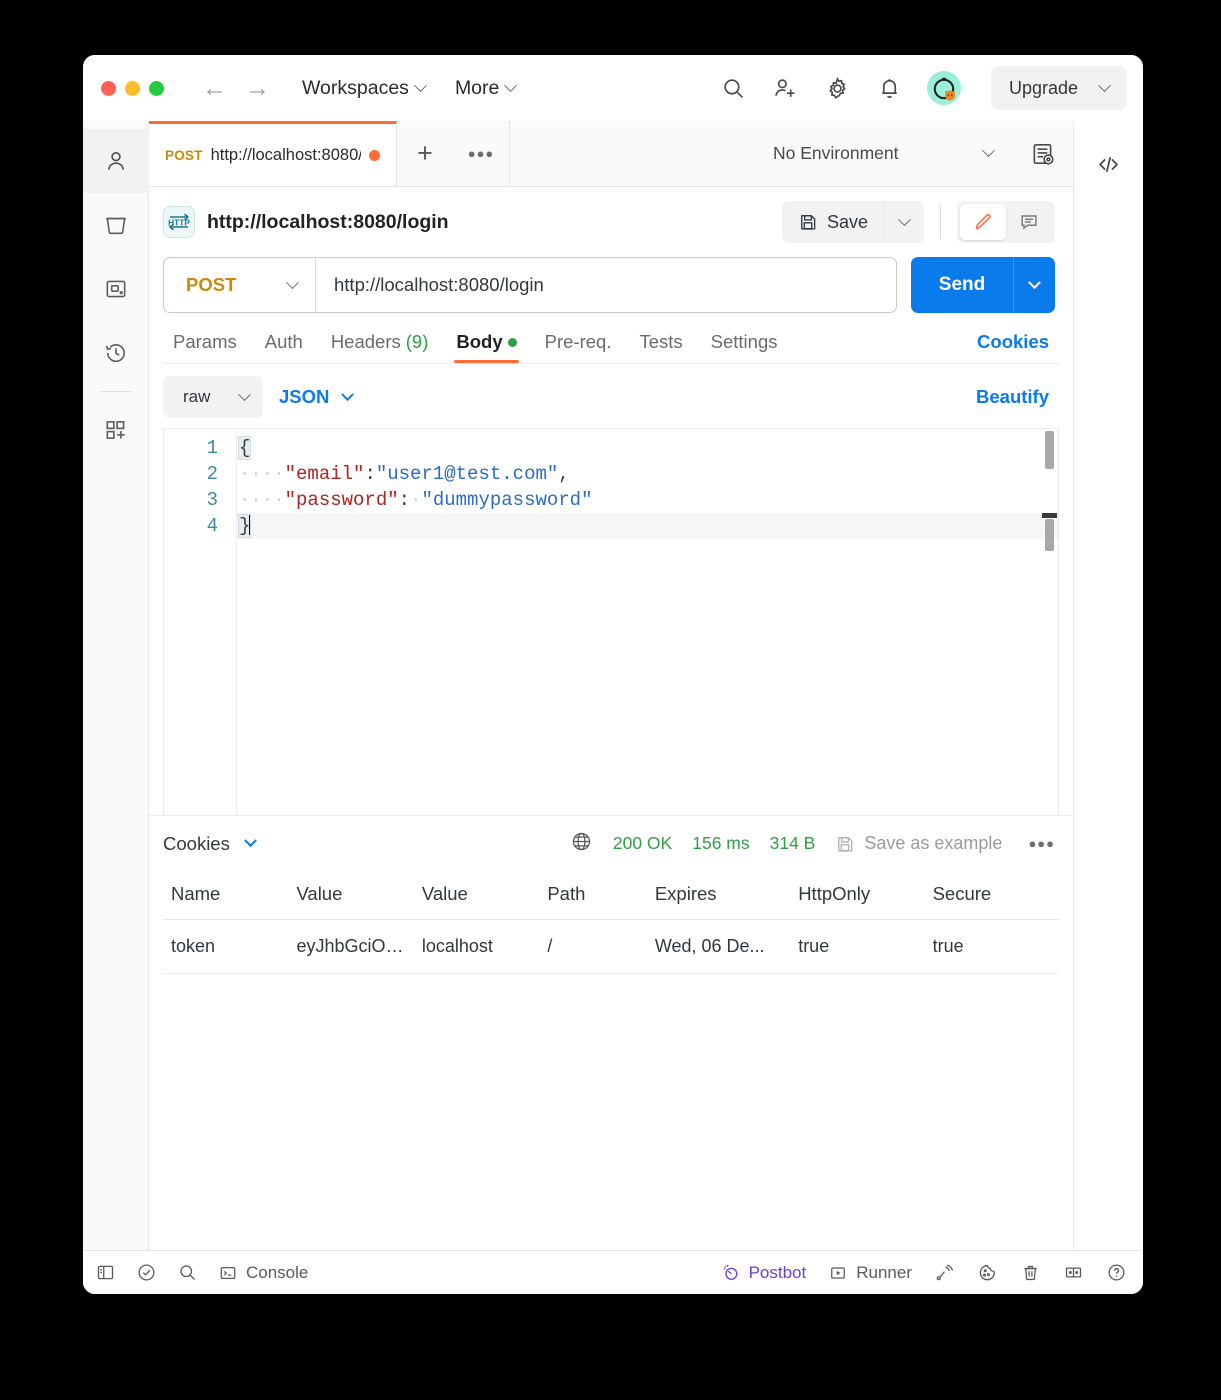 Image resolution: width=1221 pixels, height=1400 pixels. What do you see at coordinates (631, 153) in the screenshot?
I see `tabstrip-spacer` at bounding box center [631, 153].